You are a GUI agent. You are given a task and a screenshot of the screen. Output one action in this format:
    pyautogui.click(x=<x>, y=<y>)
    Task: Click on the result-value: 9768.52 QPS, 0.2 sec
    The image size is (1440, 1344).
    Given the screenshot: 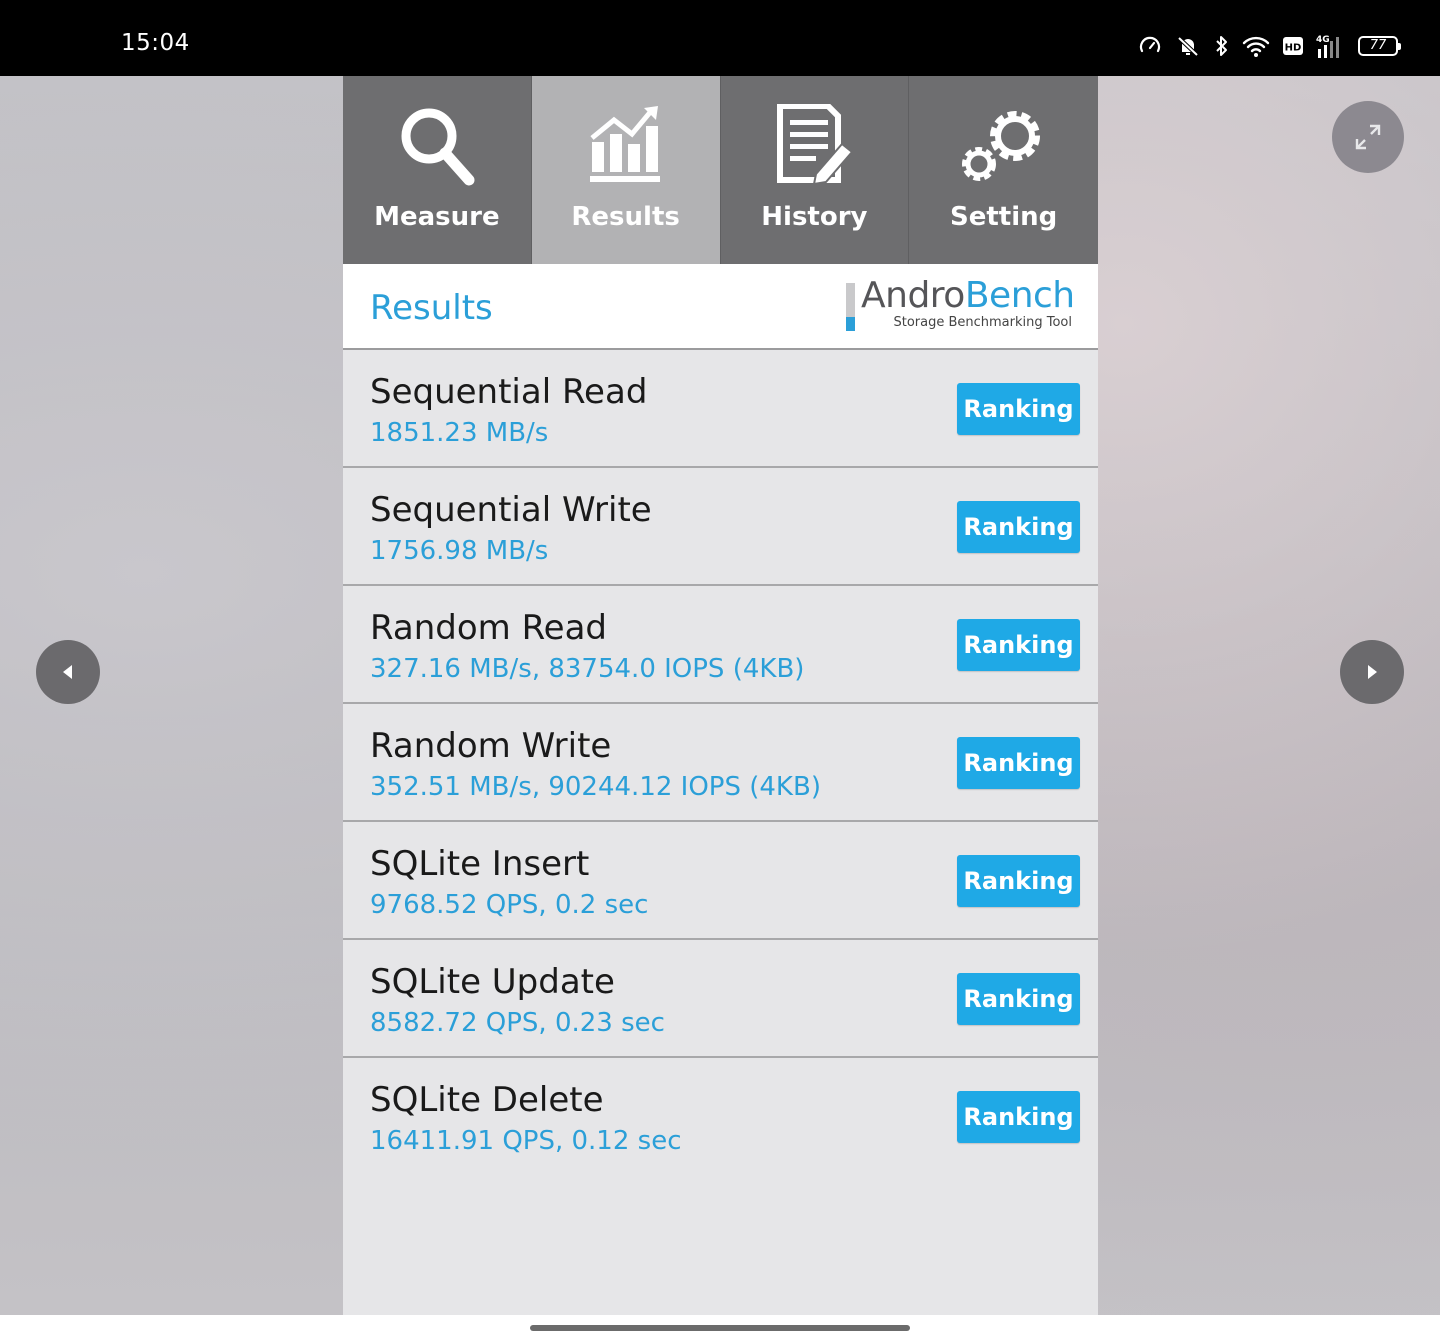 What is the action you would take?
    pyautogui.click(x=509, y=905)
    